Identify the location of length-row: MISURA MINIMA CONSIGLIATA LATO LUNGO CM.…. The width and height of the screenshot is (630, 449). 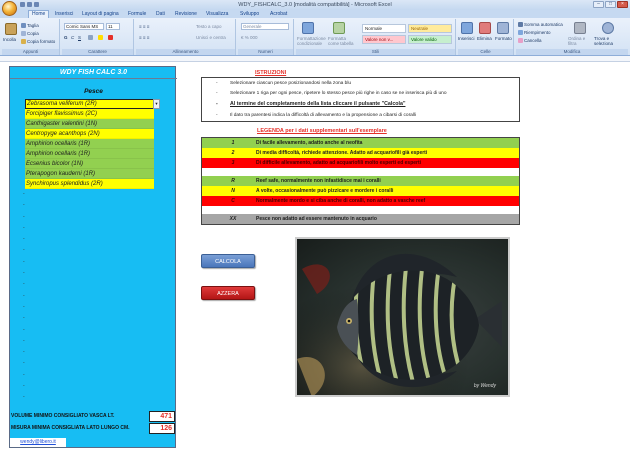
(93, 428).